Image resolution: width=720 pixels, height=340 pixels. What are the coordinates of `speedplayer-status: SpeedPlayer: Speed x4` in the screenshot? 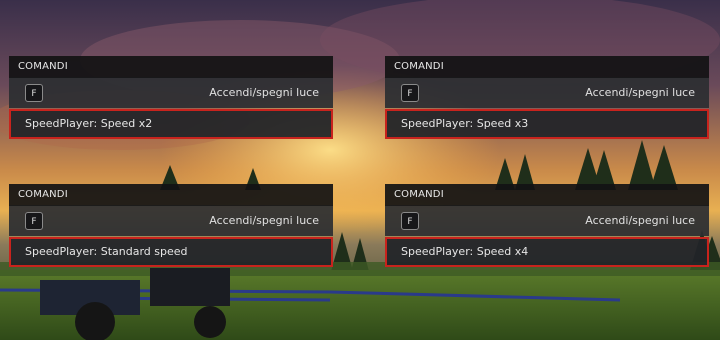 It's located at (547, 252).